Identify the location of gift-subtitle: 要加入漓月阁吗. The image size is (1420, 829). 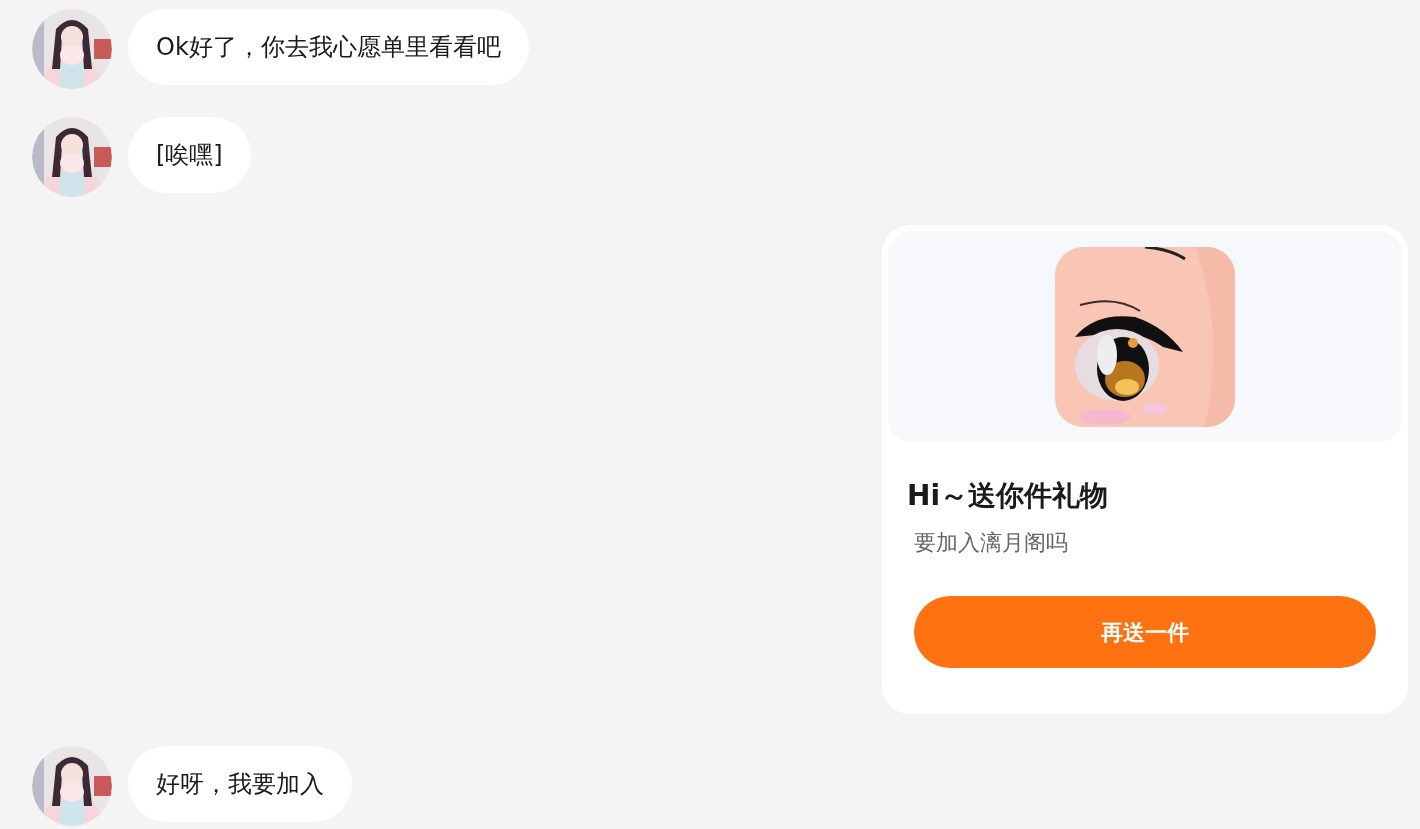
(991, 543).